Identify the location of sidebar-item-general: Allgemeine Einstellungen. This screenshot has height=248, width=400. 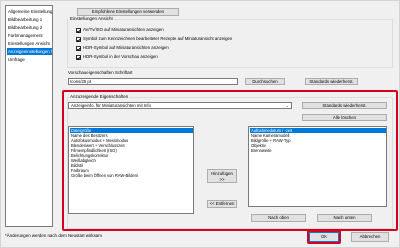
(29, 11).